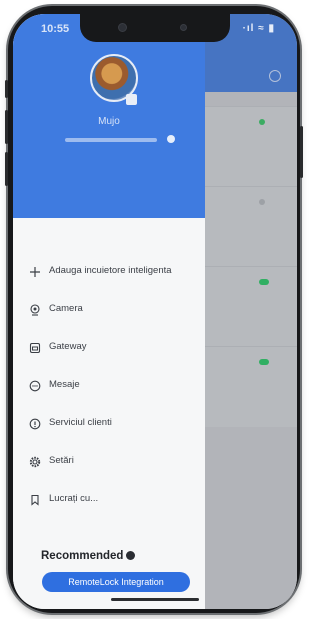  I want to click on status-icons: ·ıl ≈ ▮, so click(258, 28).